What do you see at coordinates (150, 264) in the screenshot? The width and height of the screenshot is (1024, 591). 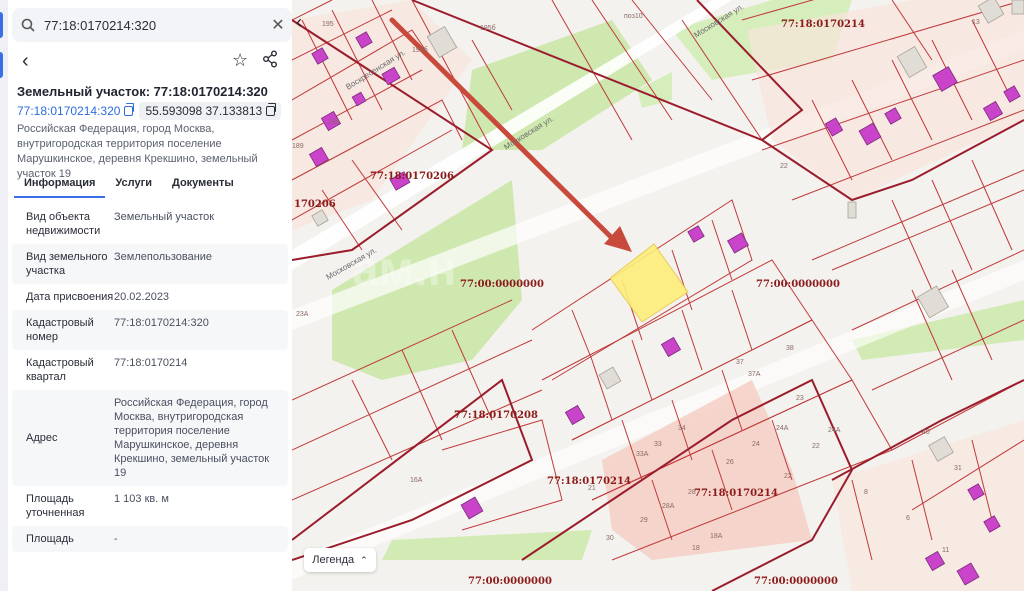 I see `table-row: Вид земельного участка Землепользование` at bounding box center [150, 264].